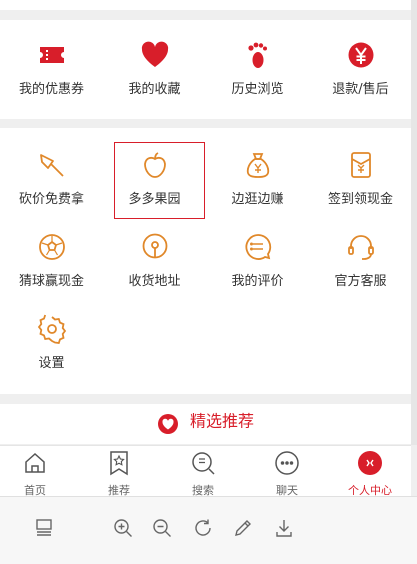 This screenshot has width=417, height=564. What do you see at coordinates (360, 199) in the screenshot?
I see `checkin-label: 签到领现金` at bounding box center [360, 199].